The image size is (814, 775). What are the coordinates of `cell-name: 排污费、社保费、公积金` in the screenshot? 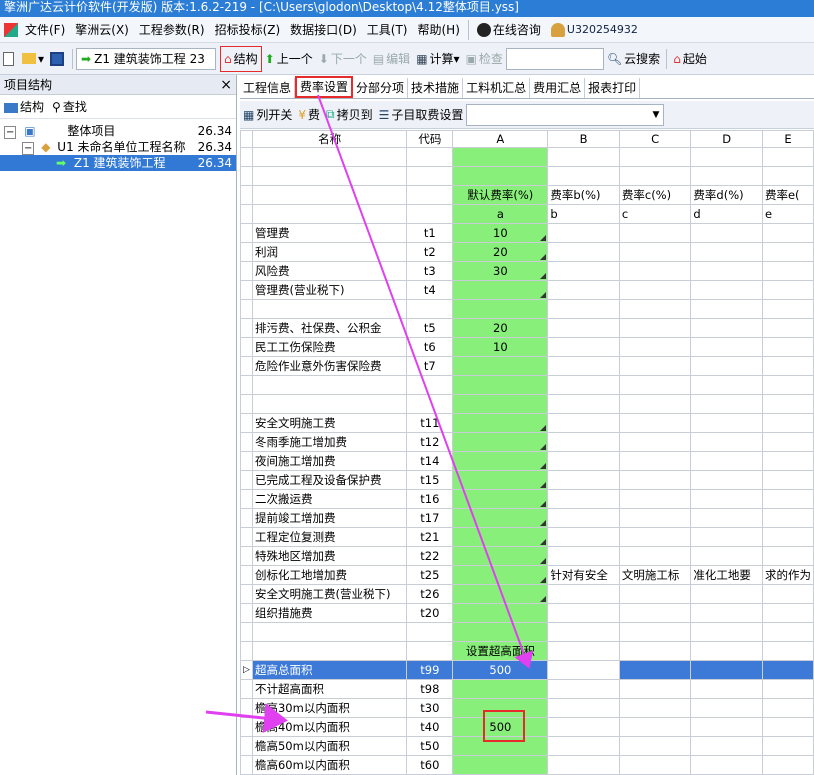 It's located at (329, 328).